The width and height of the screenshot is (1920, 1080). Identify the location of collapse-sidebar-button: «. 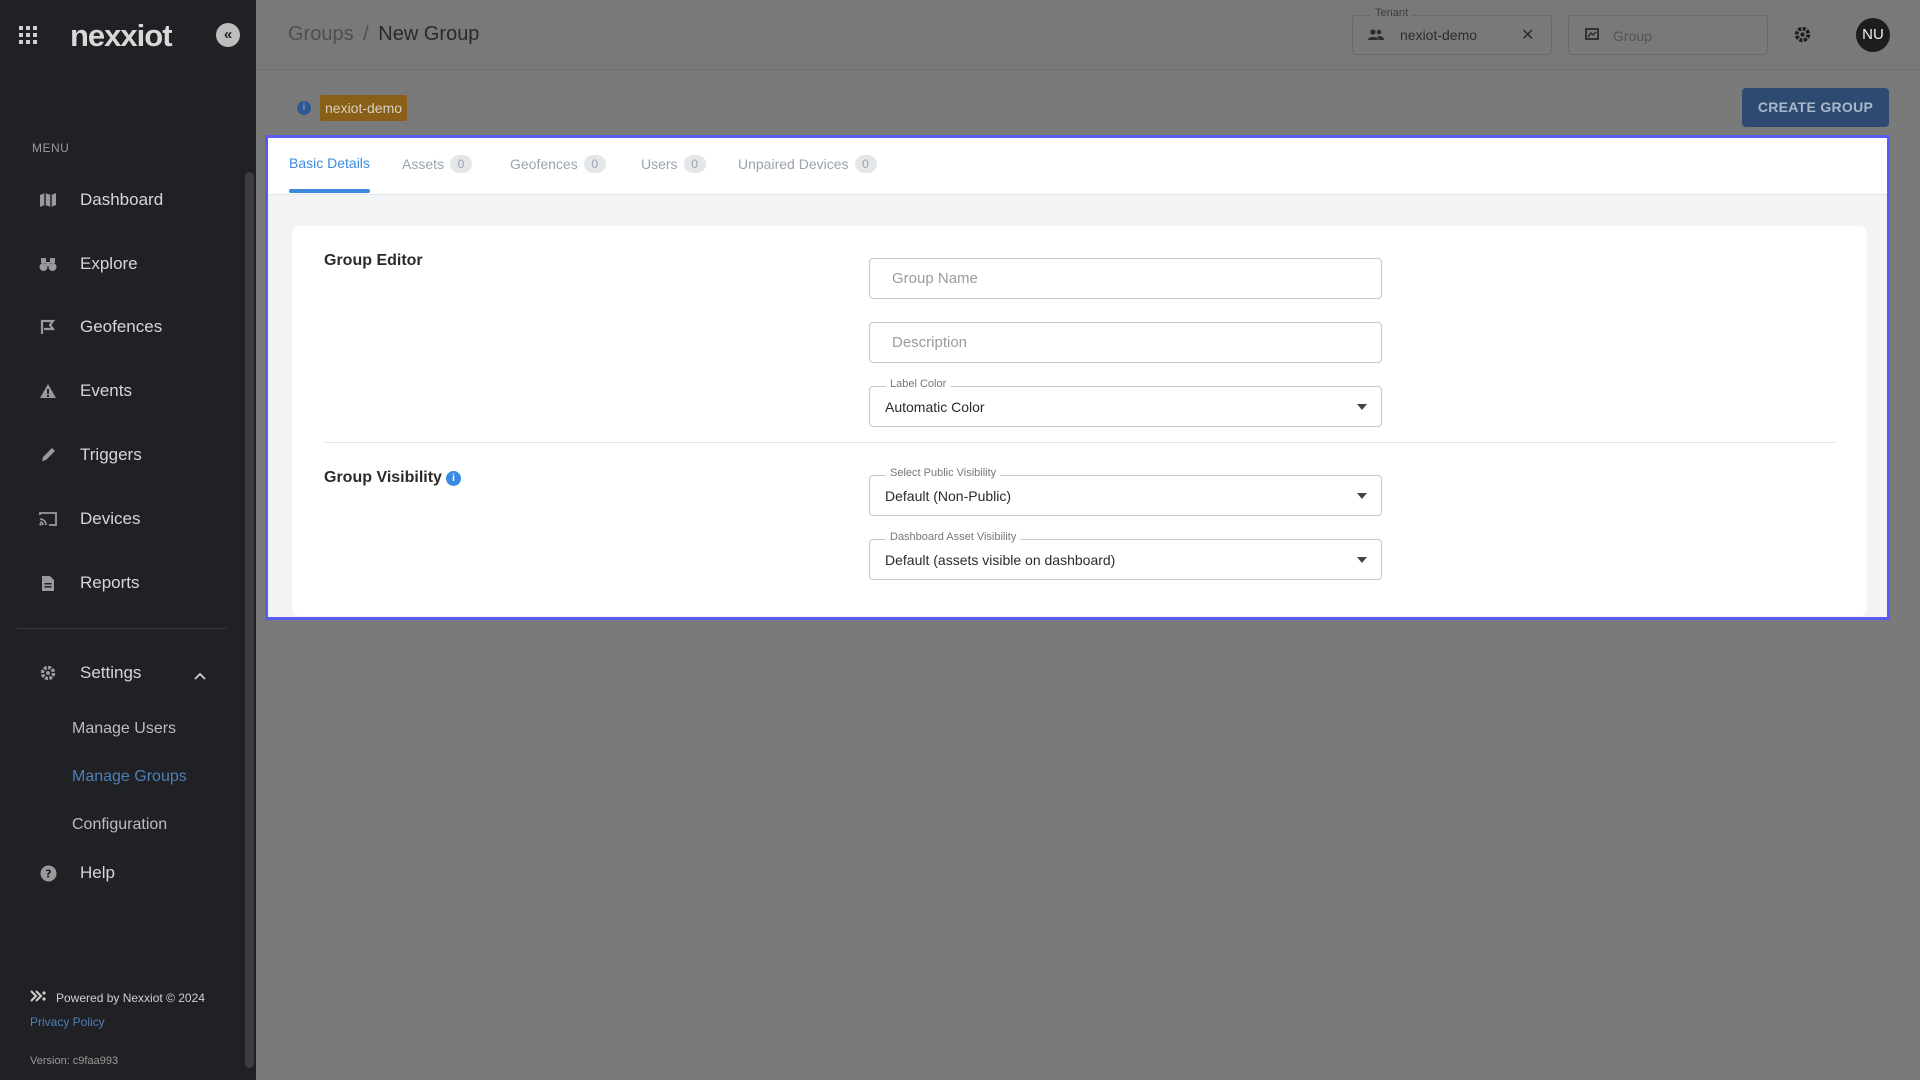
(228, 35).